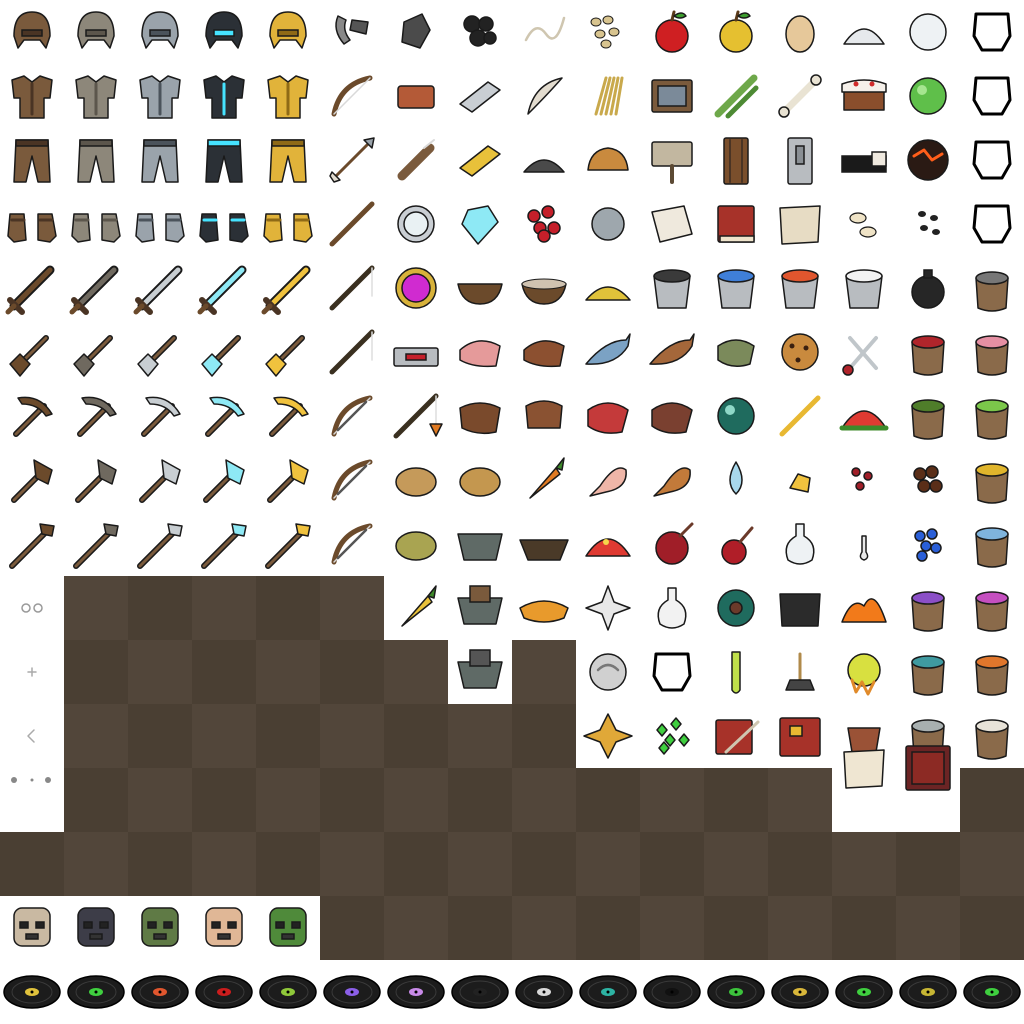  Describe the element at coordinates (608, 159) in the screenshot. I see `bread-icon-art` at that location.